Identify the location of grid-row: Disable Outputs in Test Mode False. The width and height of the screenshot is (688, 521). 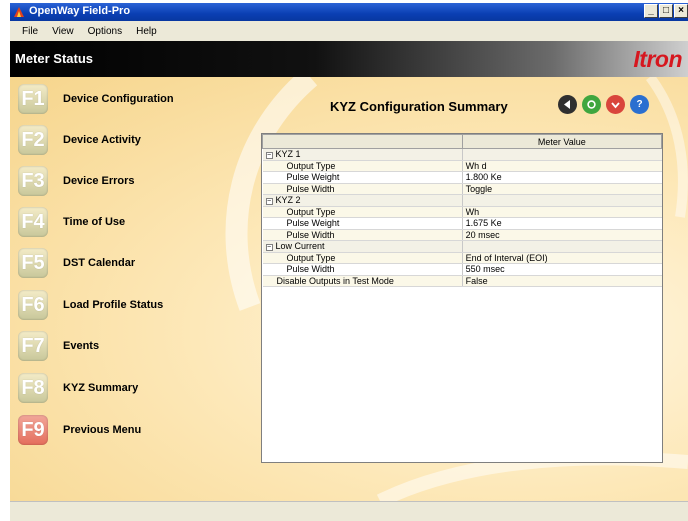
(462, 281).